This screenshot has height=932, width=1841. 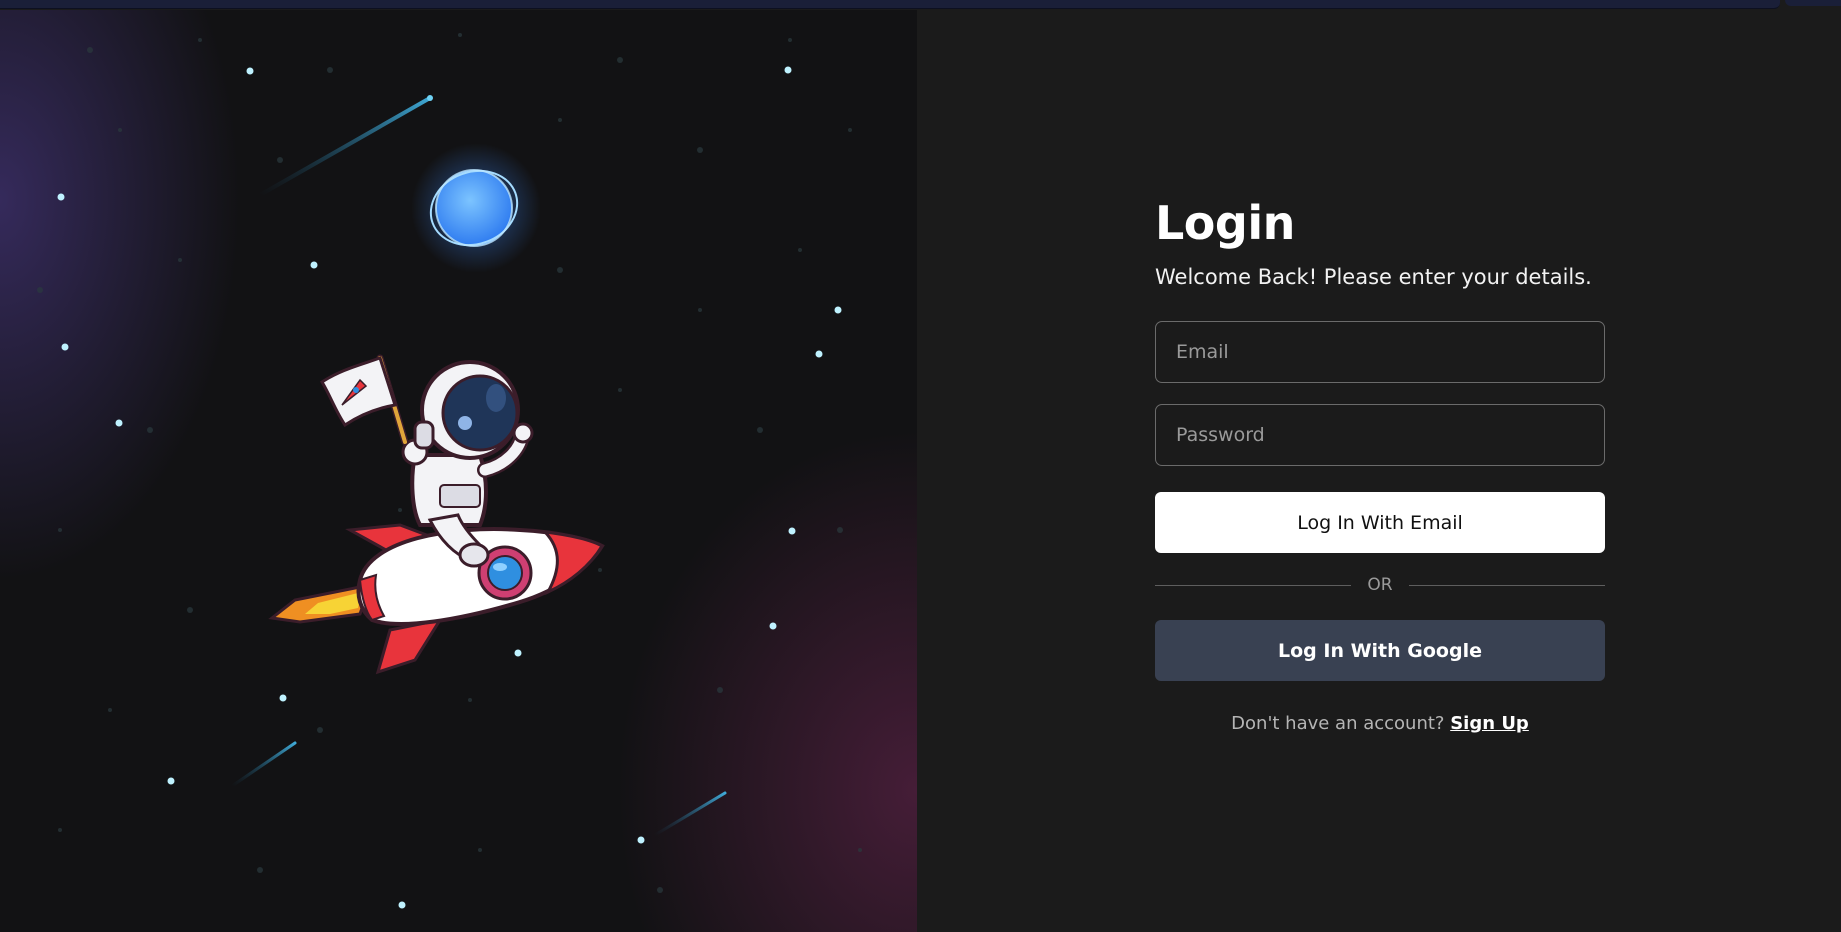 I want to click on signup-row: Don't have an account? Sign Up, so click(x=1380, y=723).